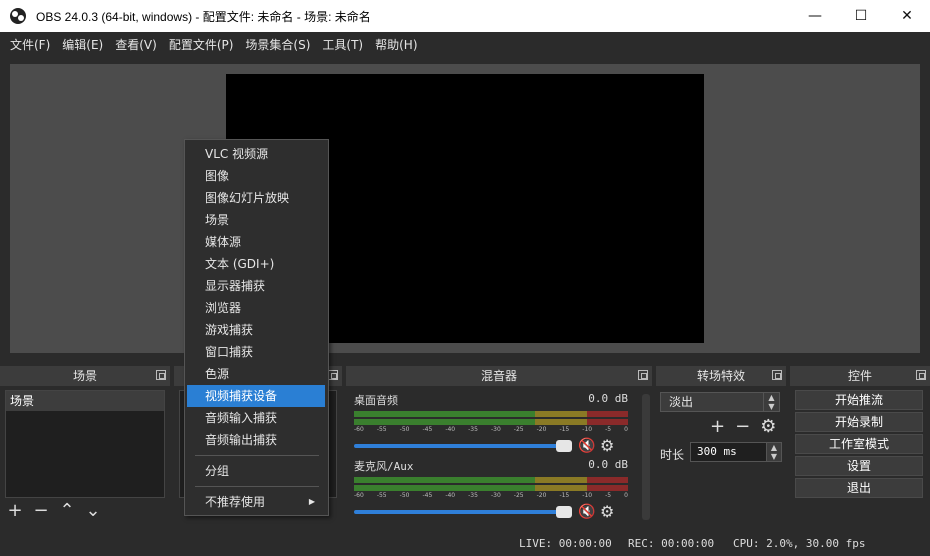 The image size is (930, 556). I want to click on add-scene-button: +, so click(15, 511).